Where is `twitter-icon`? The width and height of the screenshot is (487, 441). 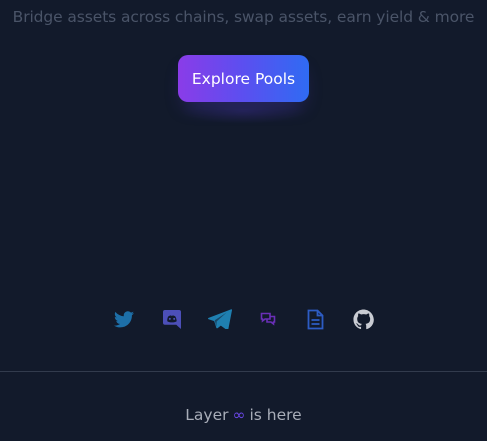 twitter-icon is located at coordinates (123, 319).